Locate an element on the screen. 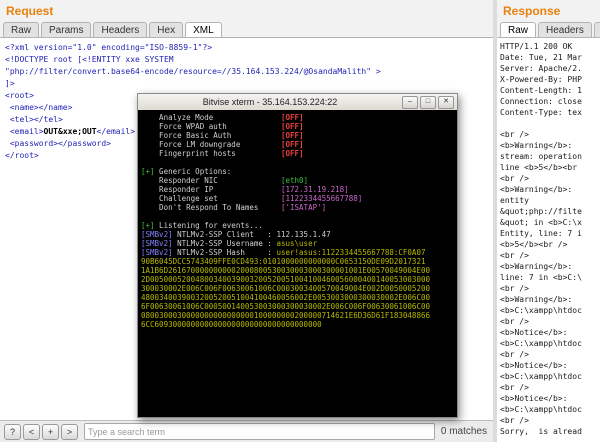  request-search-bar: ?<+> 0 matches is located at coordinates (246, 431).